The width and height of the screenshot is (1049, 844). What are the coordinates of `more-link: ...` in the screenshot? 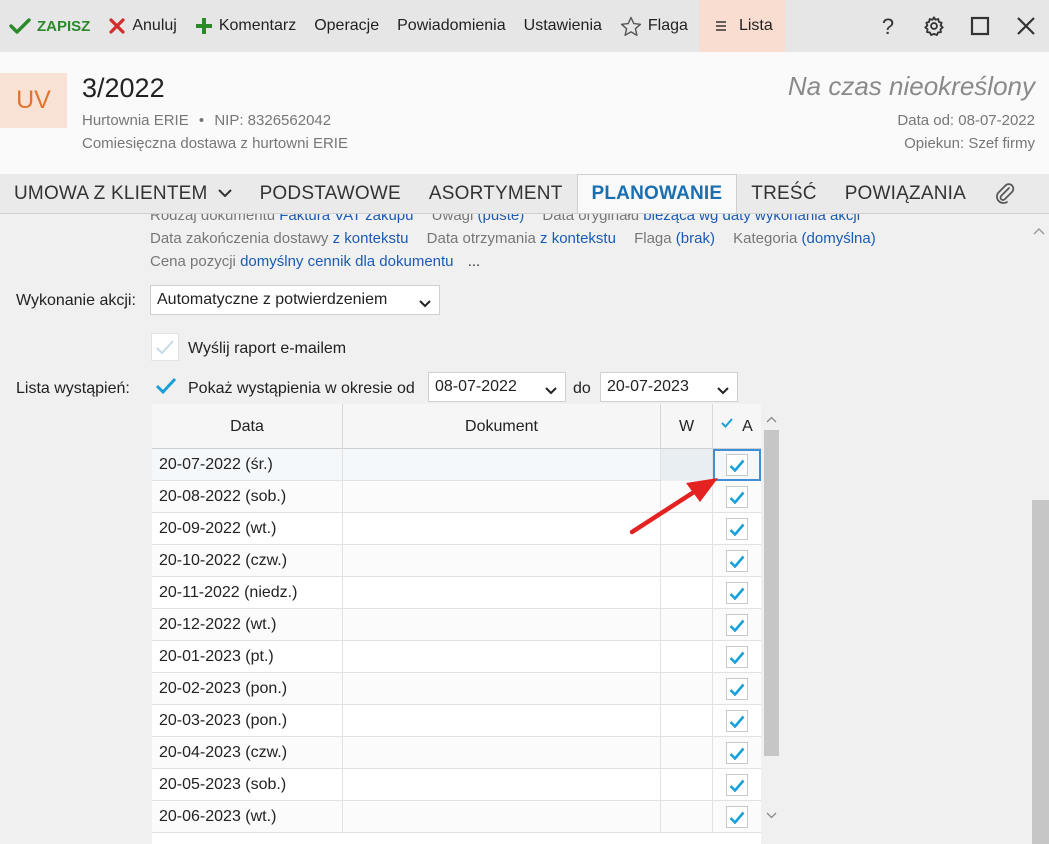 It's located at (474, 261).